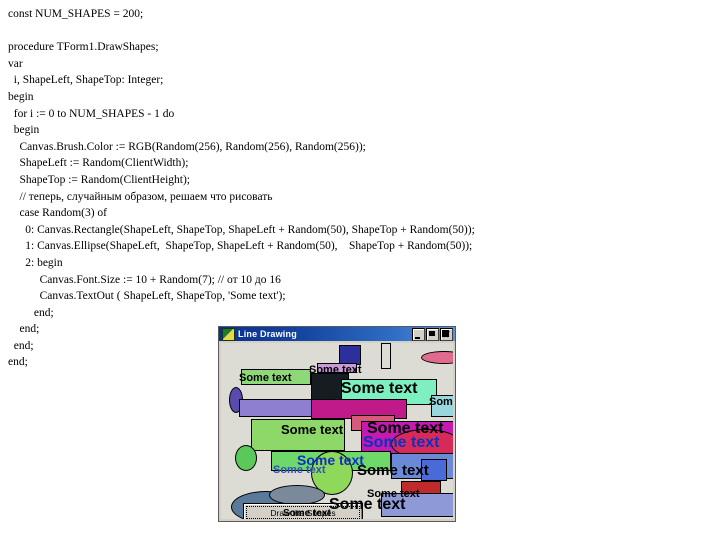  What do you see at coordinates (446, 334) in the screenshot?
I see `close-button` at bounding box center [446, 334].